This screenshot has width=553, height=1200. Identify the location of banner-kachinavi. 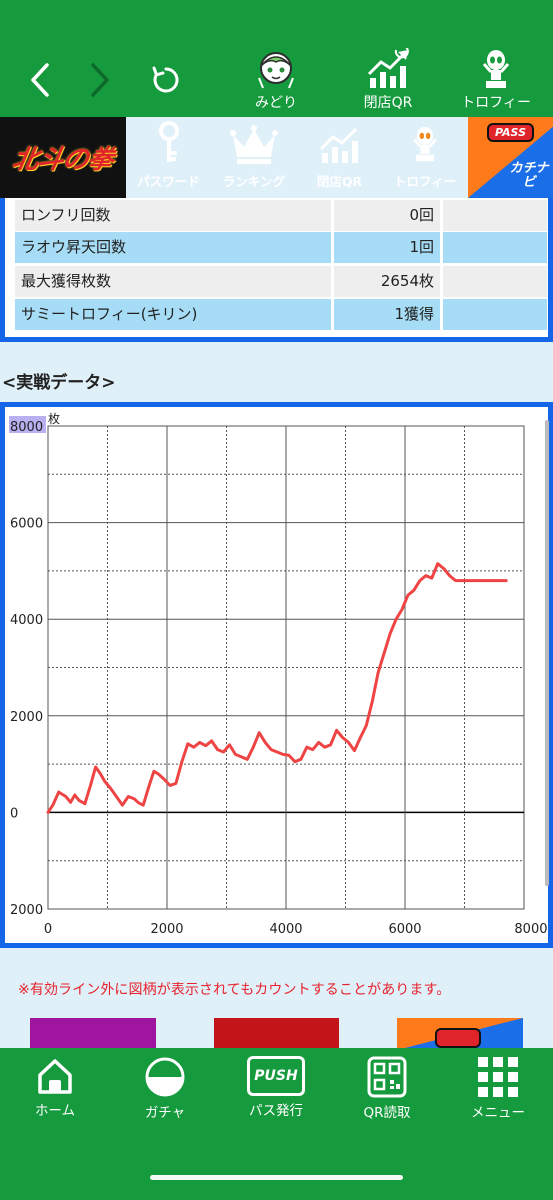
(460, 1034).